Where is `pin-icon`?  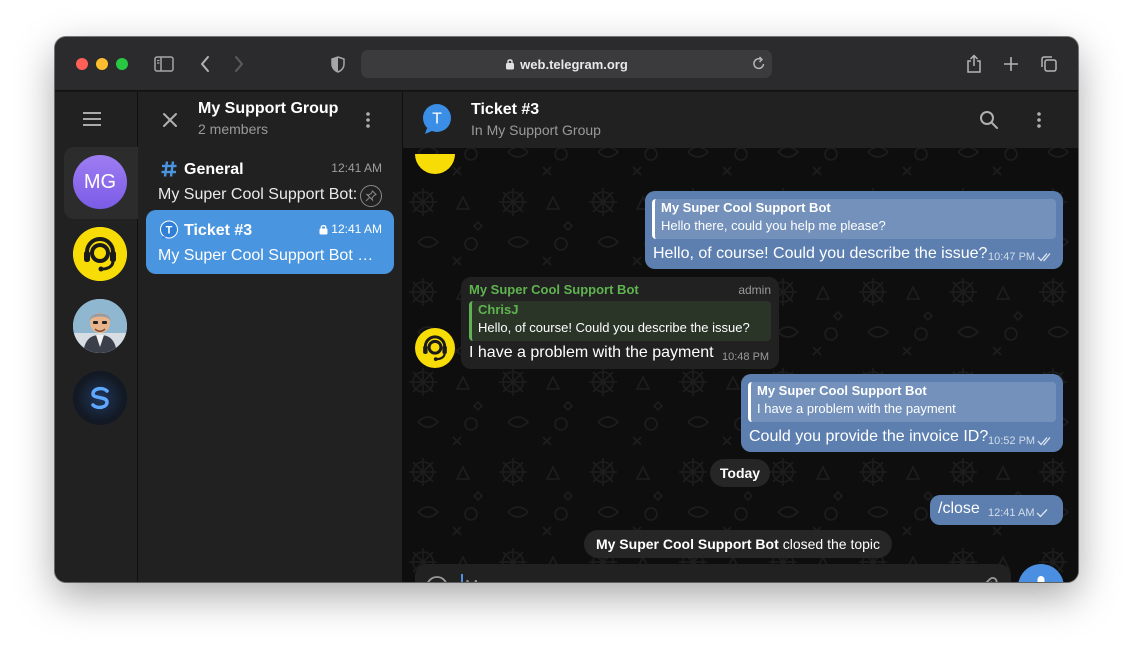 pin-icon is located at coordinates (371, 196).